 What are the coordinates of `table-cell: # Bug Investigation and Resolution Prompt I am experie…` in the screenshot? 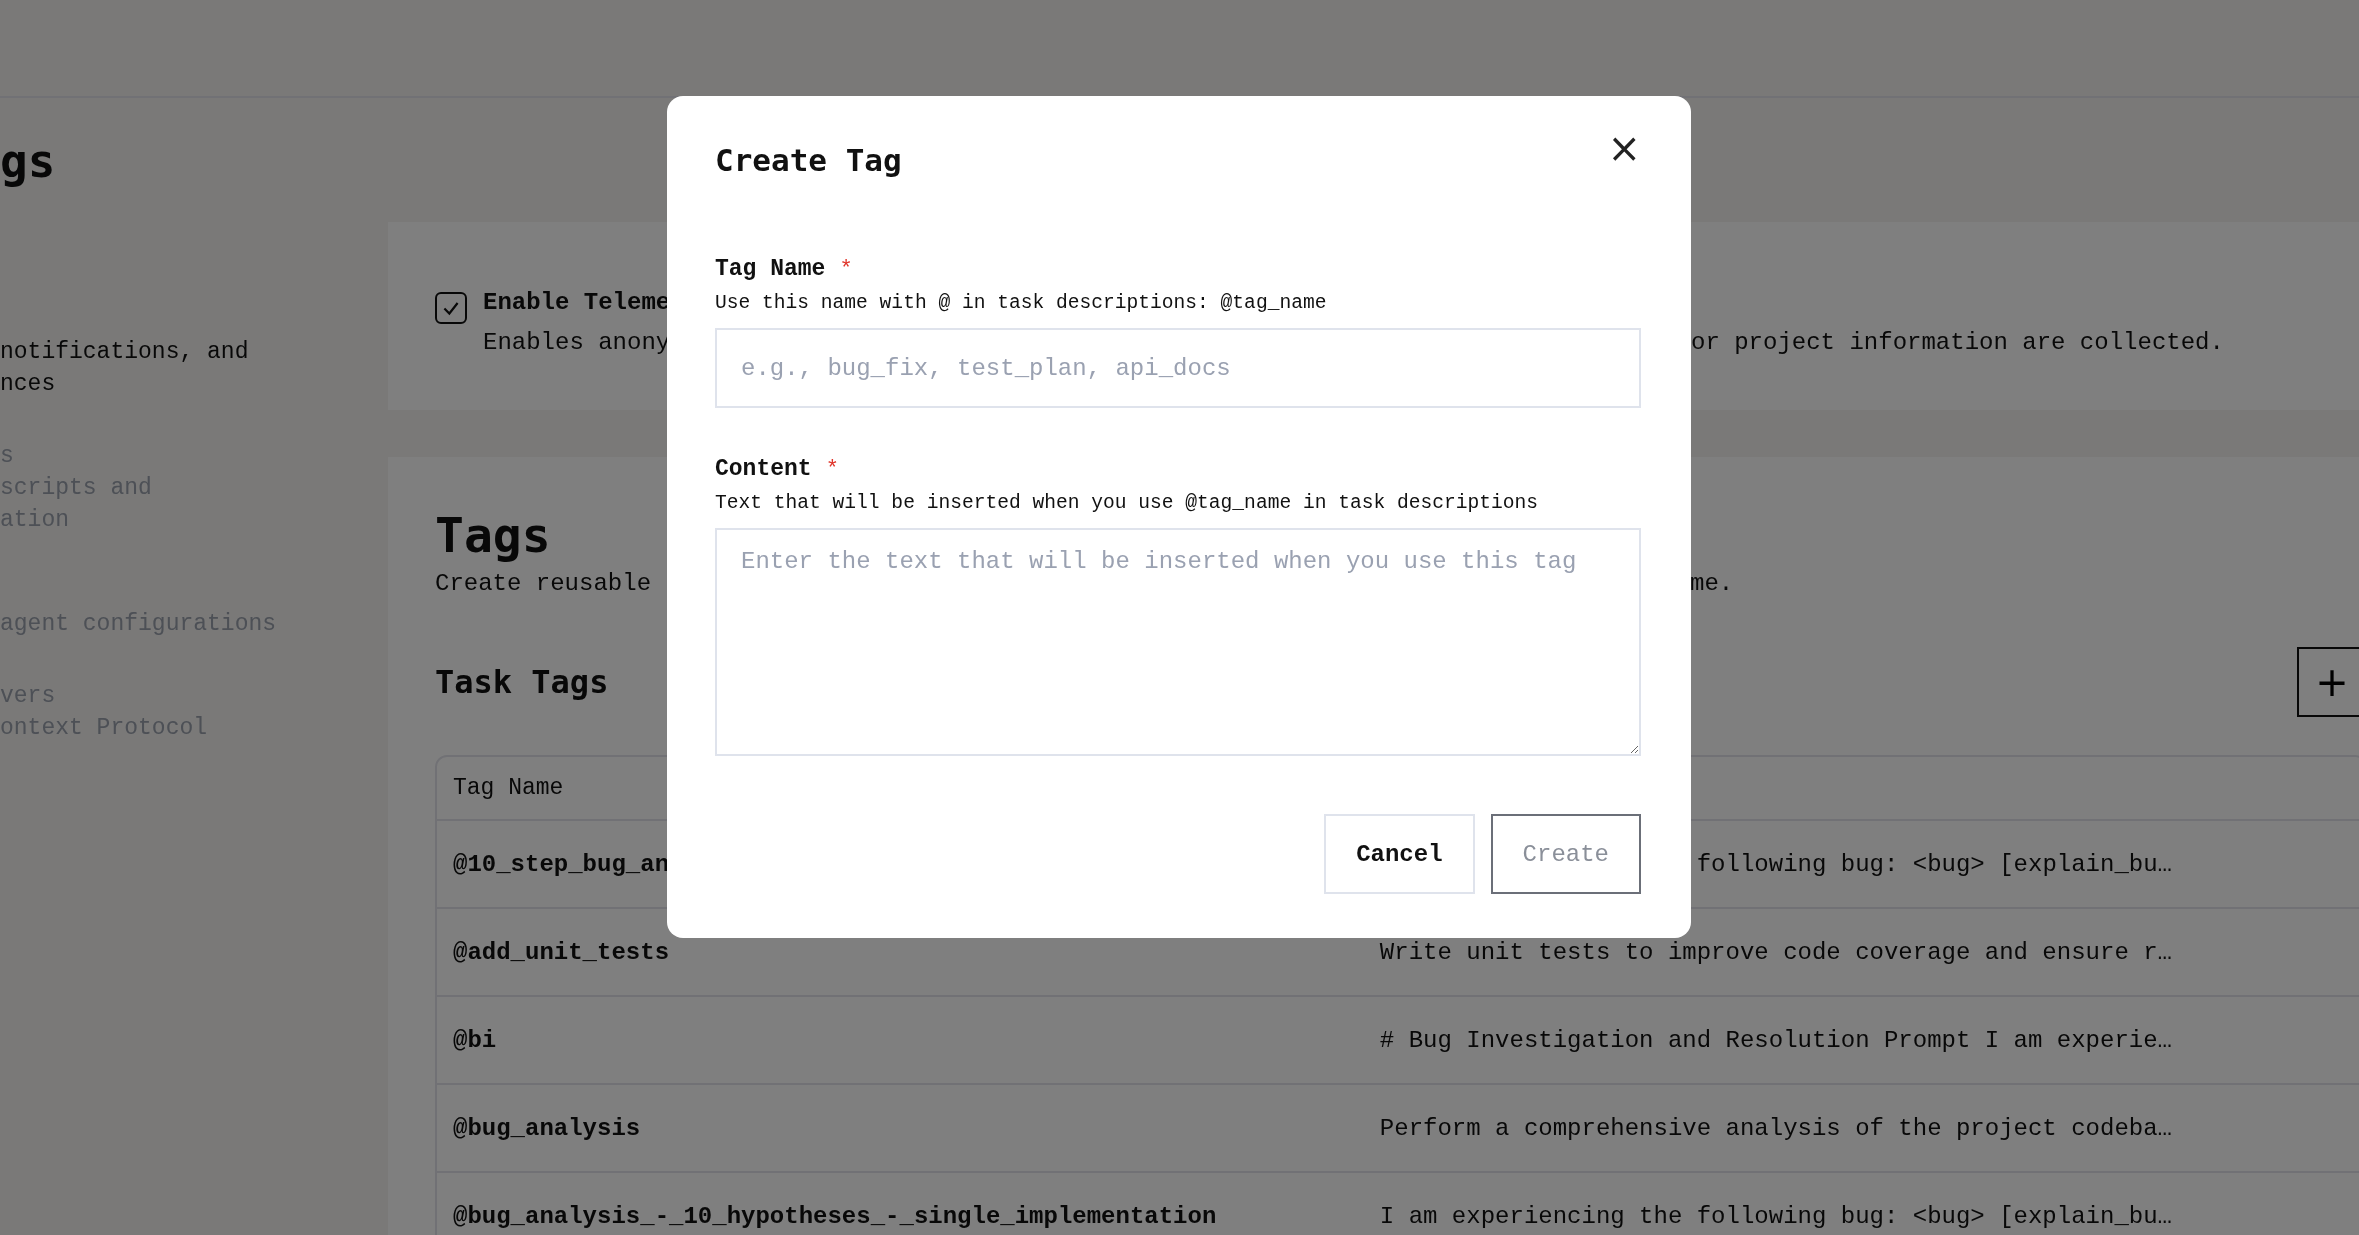 It's located at (1775, 1040).